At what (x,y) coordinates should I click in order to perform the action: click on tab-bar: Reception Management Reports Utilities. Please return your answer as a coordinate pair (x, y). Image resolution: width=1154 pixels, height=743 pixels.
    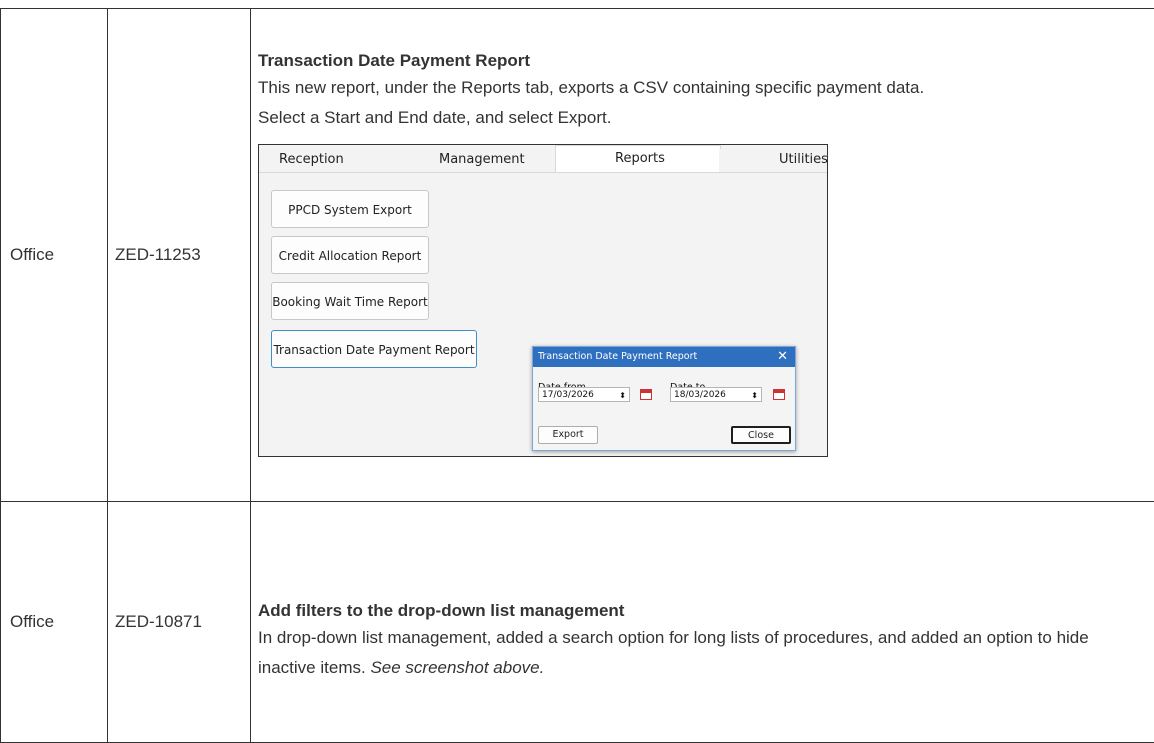
    Looking at the image, I should click on (543, 159).